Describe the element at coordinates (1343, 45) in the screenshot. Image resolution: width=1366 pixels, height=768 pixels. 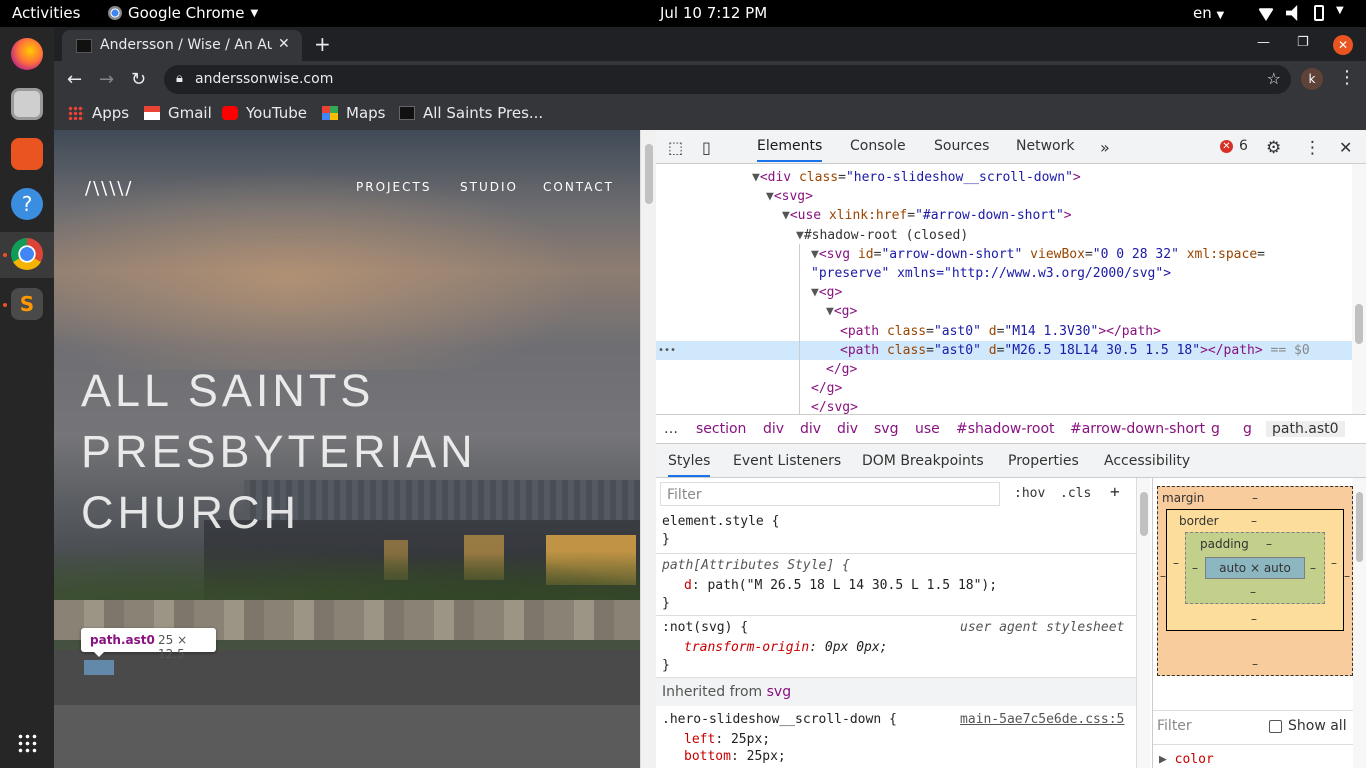
I see `close-window-icon: ✕` at that location.